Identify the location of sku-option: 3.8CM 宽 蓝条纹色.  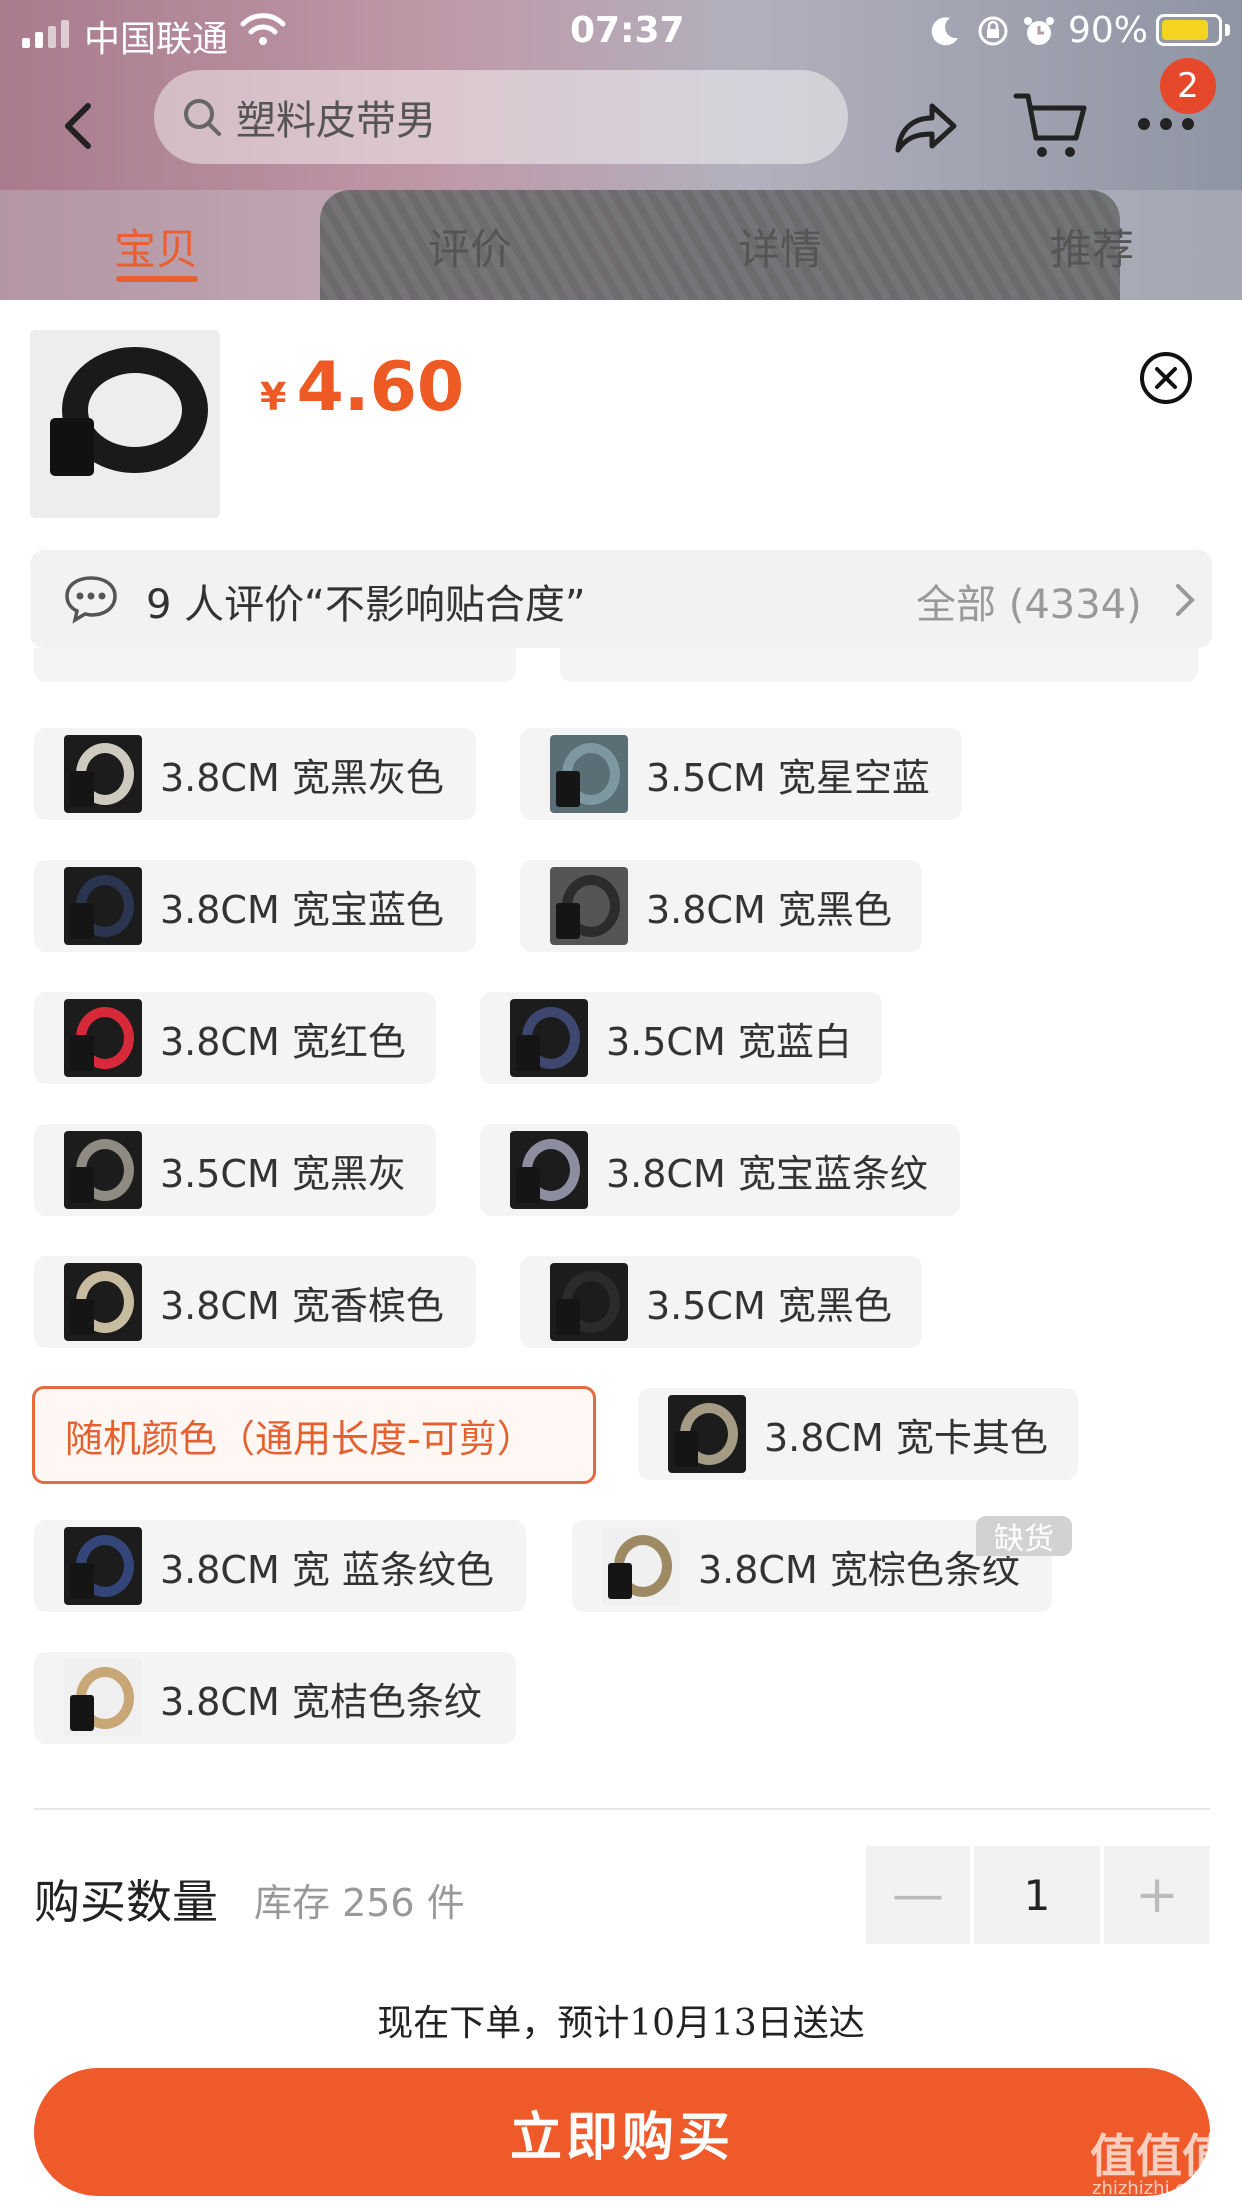
(280, 1566).